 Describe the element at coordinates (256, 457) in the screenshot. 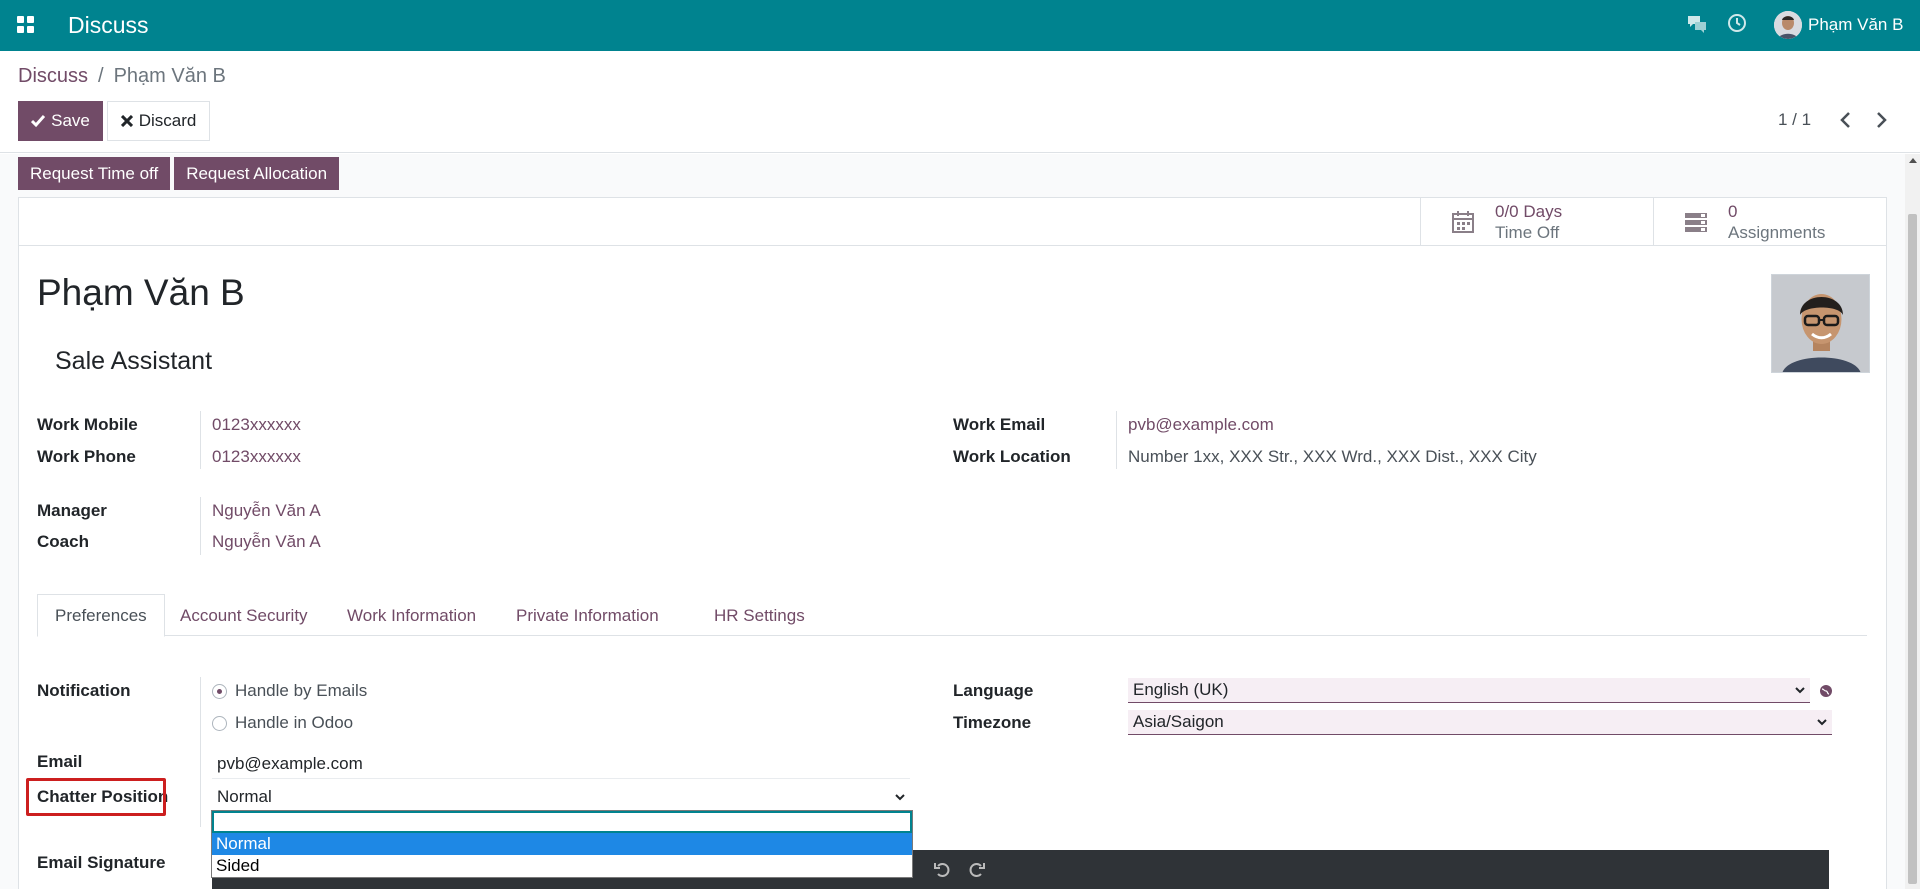

I see `work-phone-value: 0123xxxxxx` at that location.